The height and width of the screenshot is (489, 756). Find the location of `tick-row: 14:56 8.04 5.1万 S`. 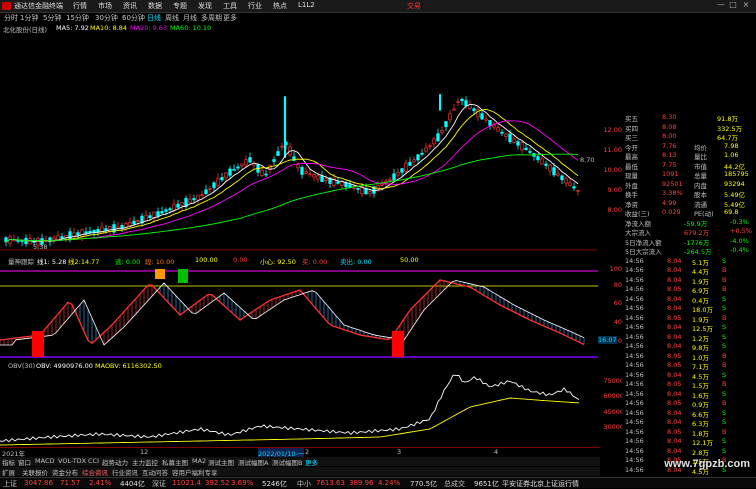

tick-row: 14:56 8.04 5.1万 S is located at coordinates (689, 262).